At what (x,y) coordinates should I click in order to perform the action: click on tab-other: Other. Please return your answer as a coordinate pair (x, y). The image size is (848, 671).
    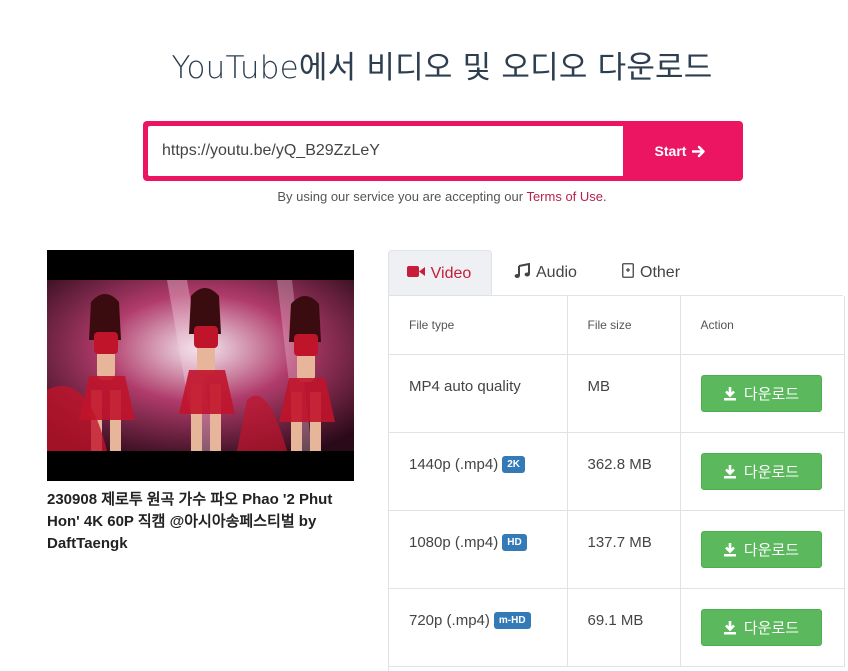
    Looking at the image, I should click on (651, 273).